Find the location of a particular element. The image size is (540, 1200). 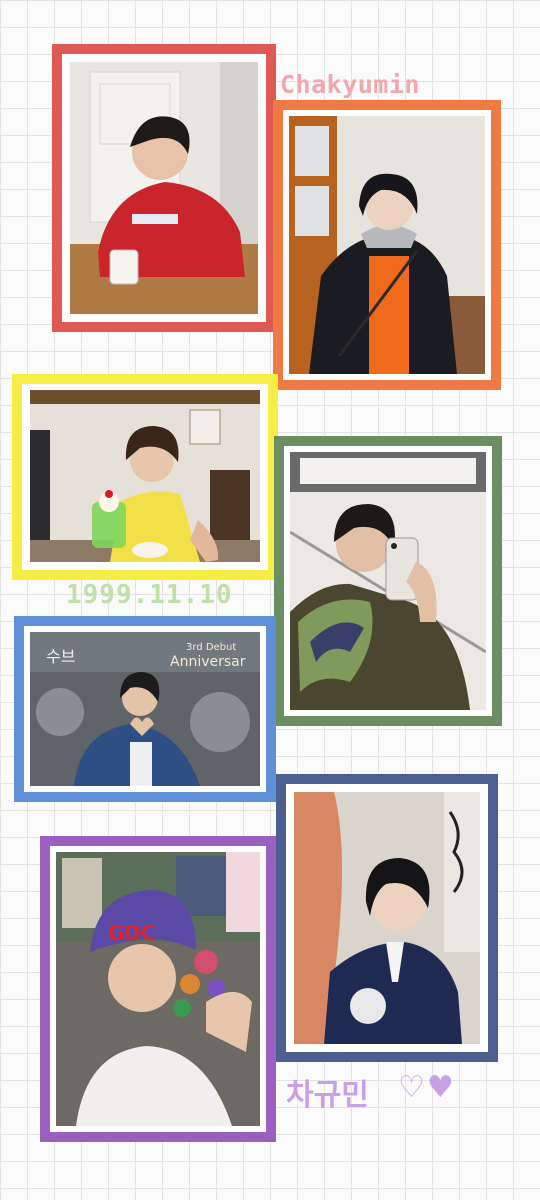

photo-frame-yellow is located at coordinates (145, 477).